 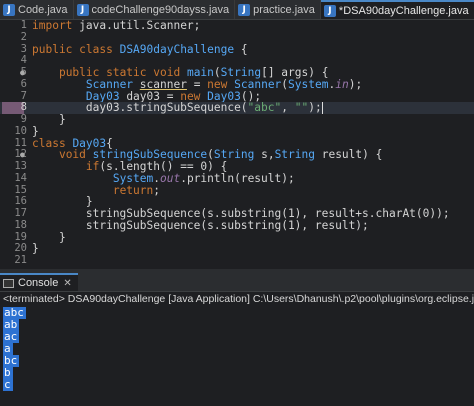 I want to click on console-tab: Console ✕, so click(x=39, y=282).